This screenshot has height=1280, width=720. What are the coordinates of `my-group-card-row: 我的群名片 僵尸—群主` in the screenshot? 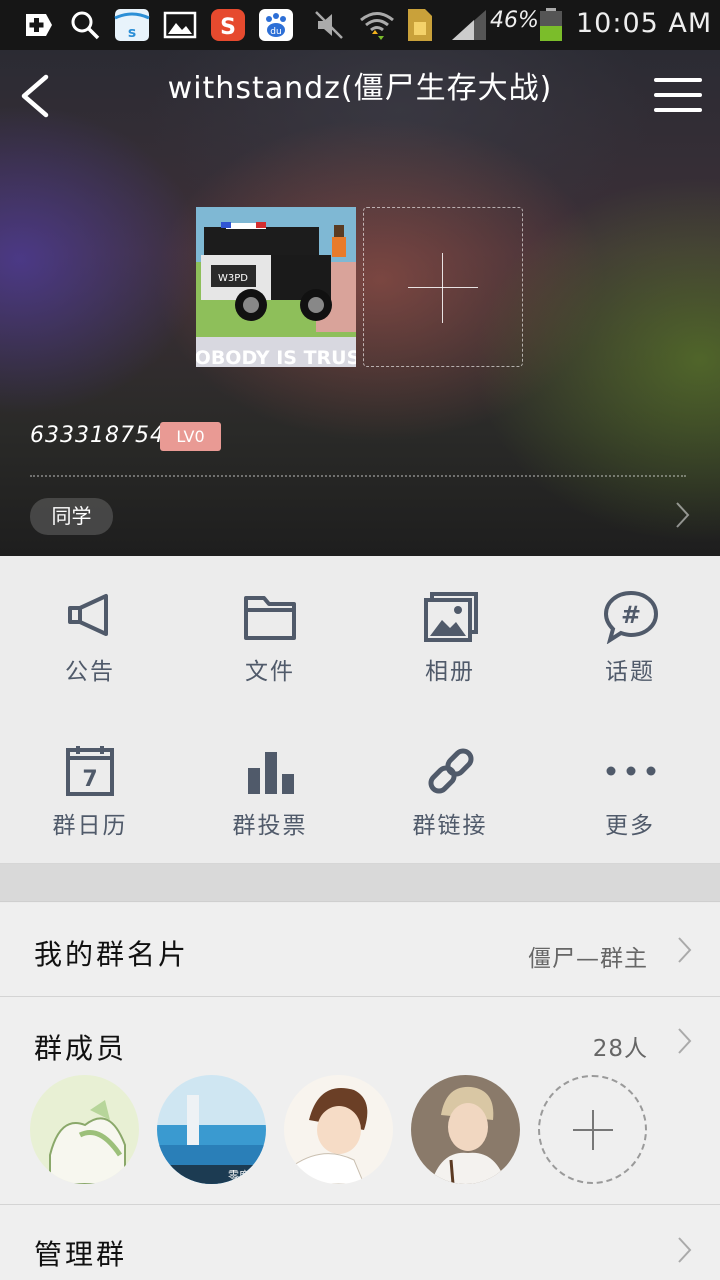 It's located at (360, 950).